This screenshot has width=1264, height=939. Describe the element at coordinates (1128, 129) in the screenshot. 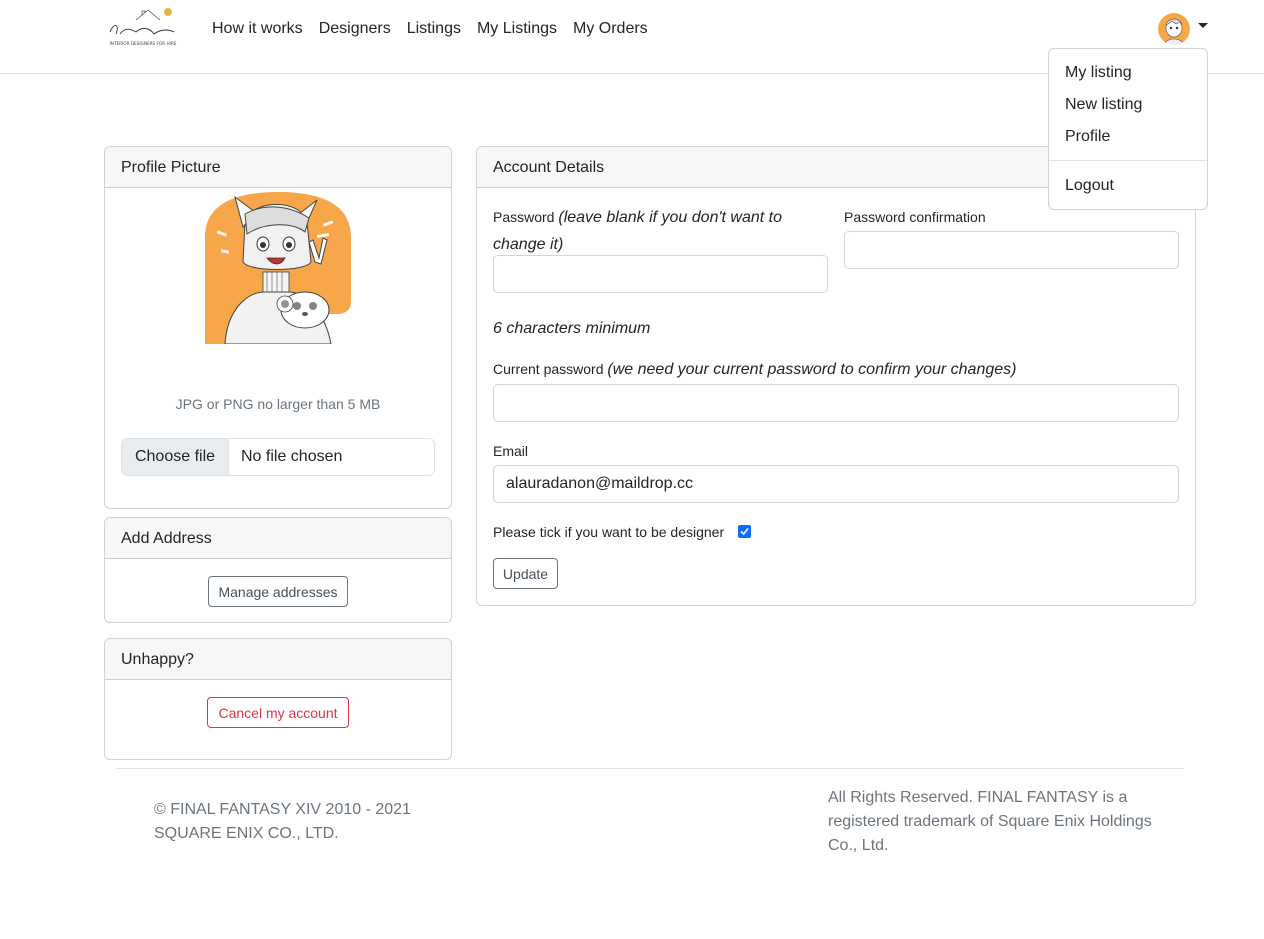

I see `user-dropdown-menu: My listing New listing Profile Logout` at that location.